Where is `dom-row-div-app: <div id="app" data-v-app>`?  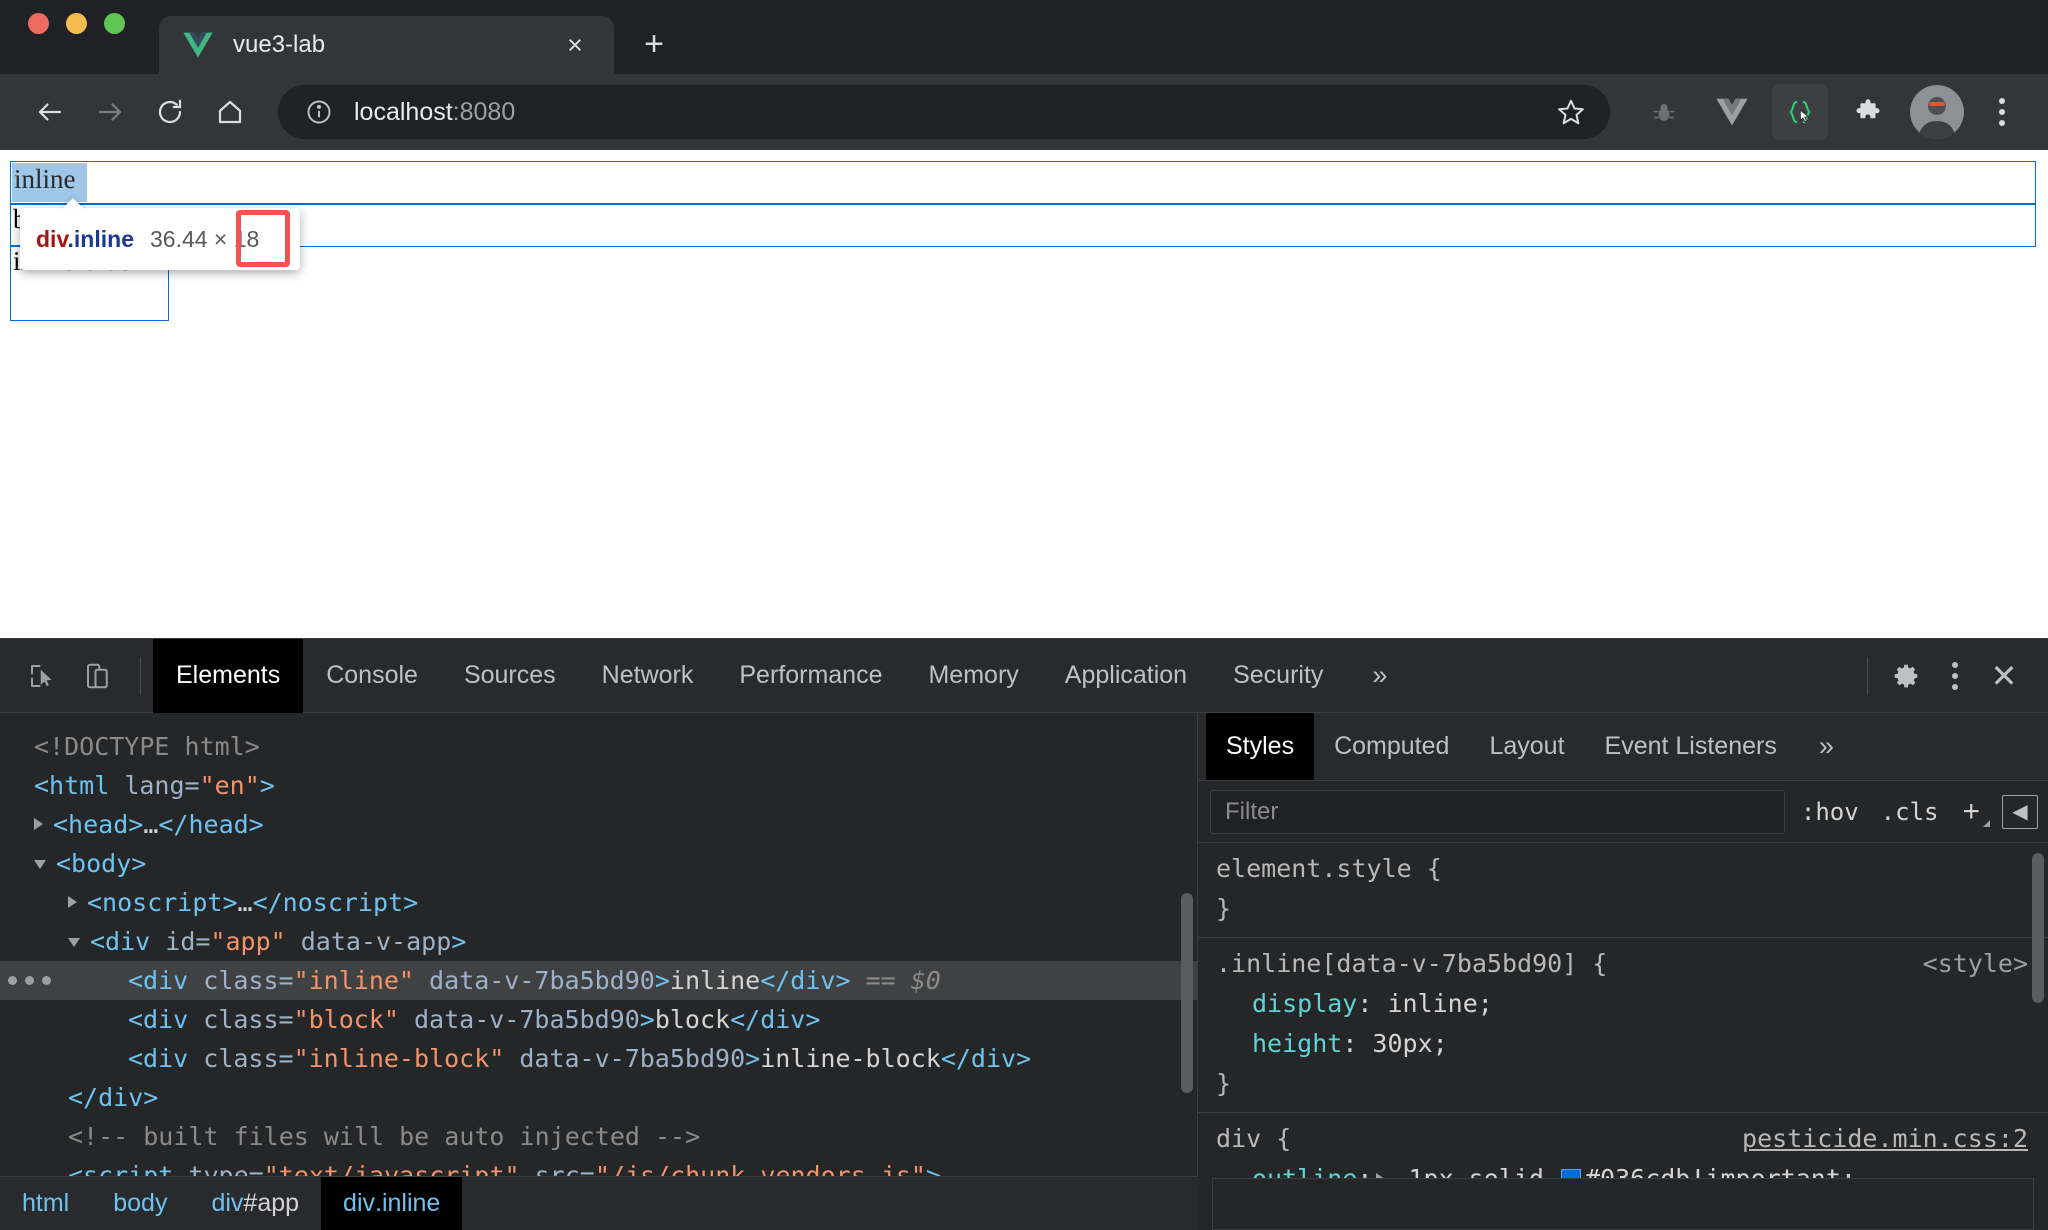 dom-row-div-app: <div id="app" data-v-app> is located at coordinates (598, 941).